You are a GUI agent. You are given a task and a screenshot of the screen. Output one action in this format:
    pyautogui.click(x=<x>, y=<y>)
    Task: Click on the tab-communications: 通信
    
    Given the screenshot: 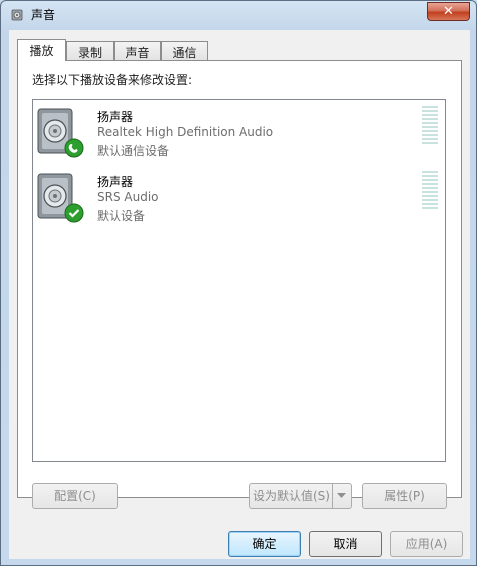 What is the action you would take?
    pyautogui.click(x=184, y=50)
    